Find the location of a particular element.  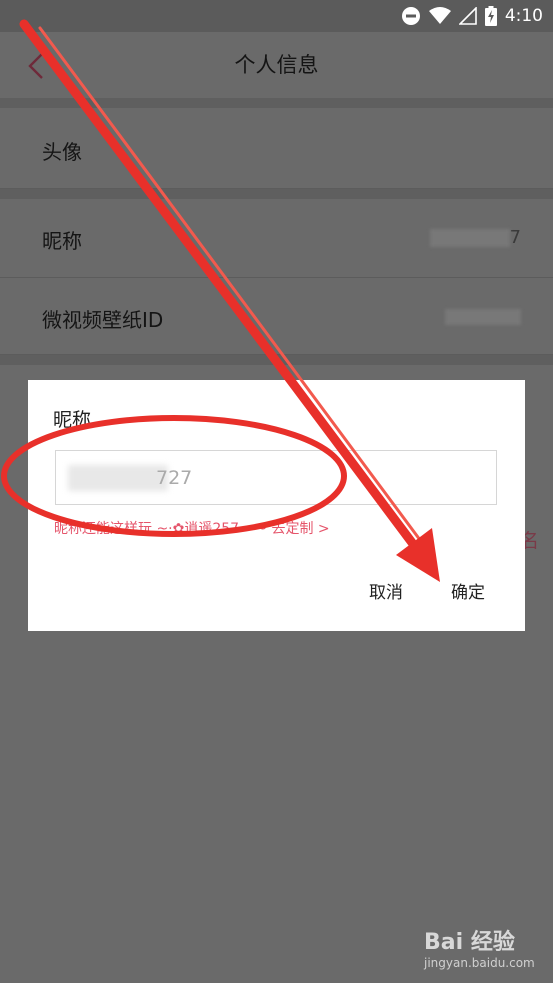

cancel-button: 取消 is located at coordinates (386, 590).